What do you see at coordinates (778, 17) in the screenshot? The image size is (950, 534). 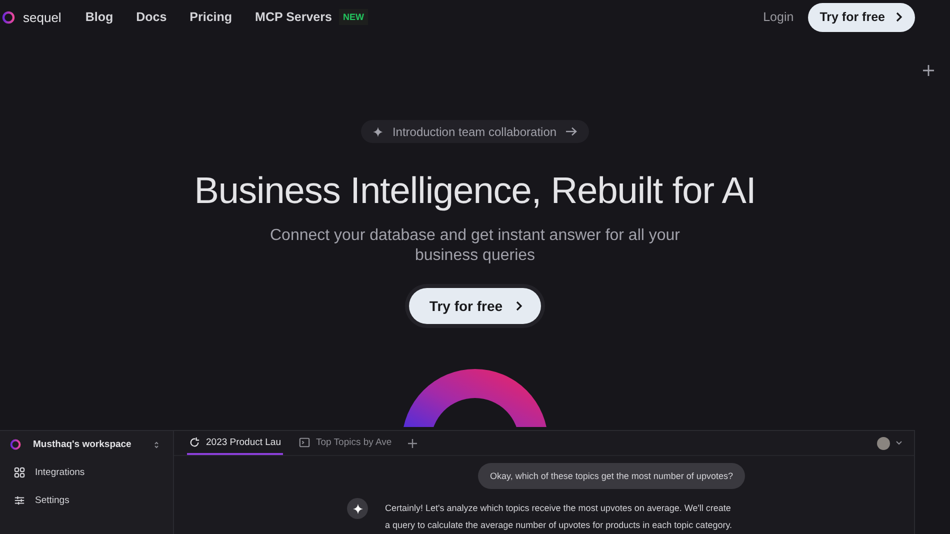 I see `login-link: Login` at bounding box center [778, 17].